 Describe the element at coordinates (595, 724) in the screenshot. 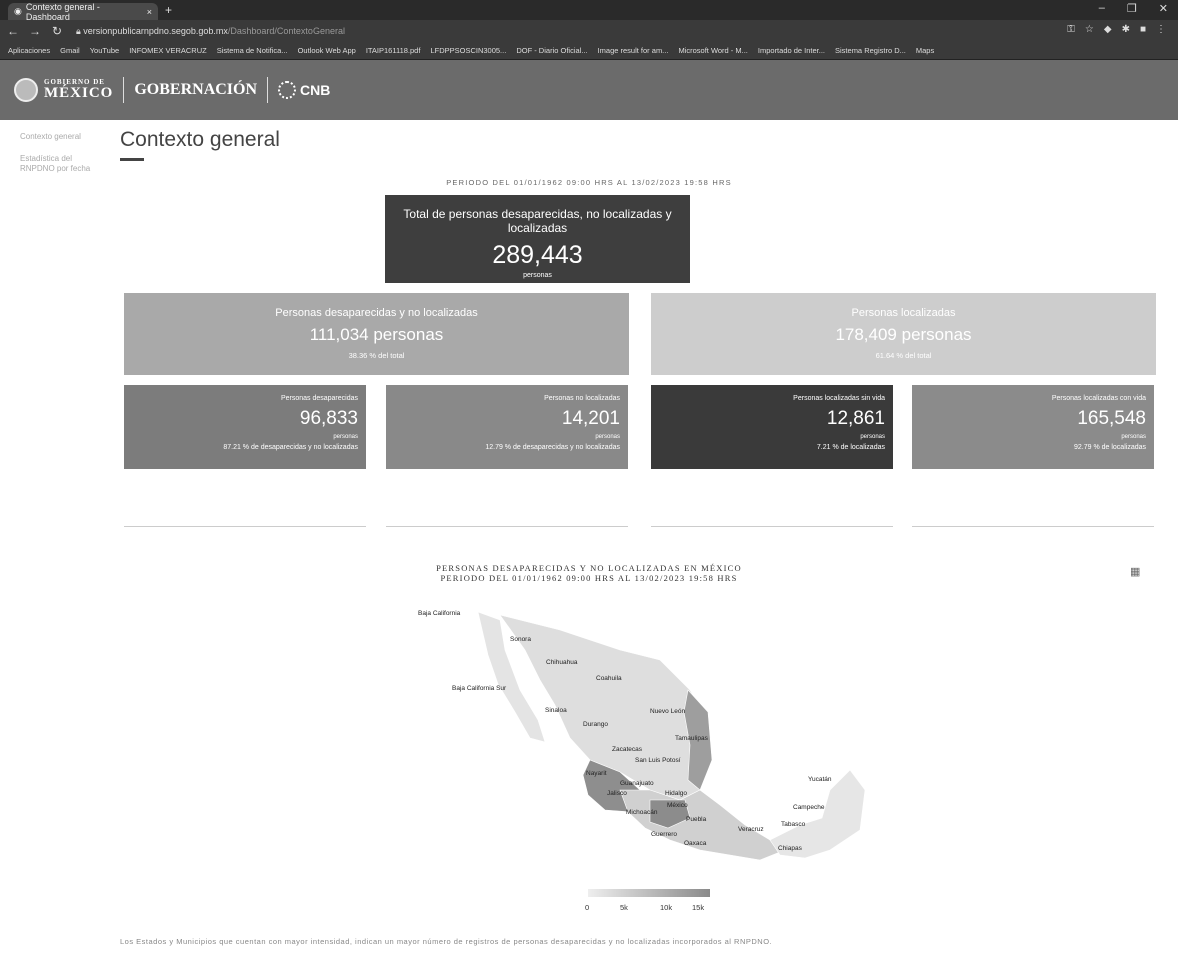

I see `state-label: Durango` at that location.